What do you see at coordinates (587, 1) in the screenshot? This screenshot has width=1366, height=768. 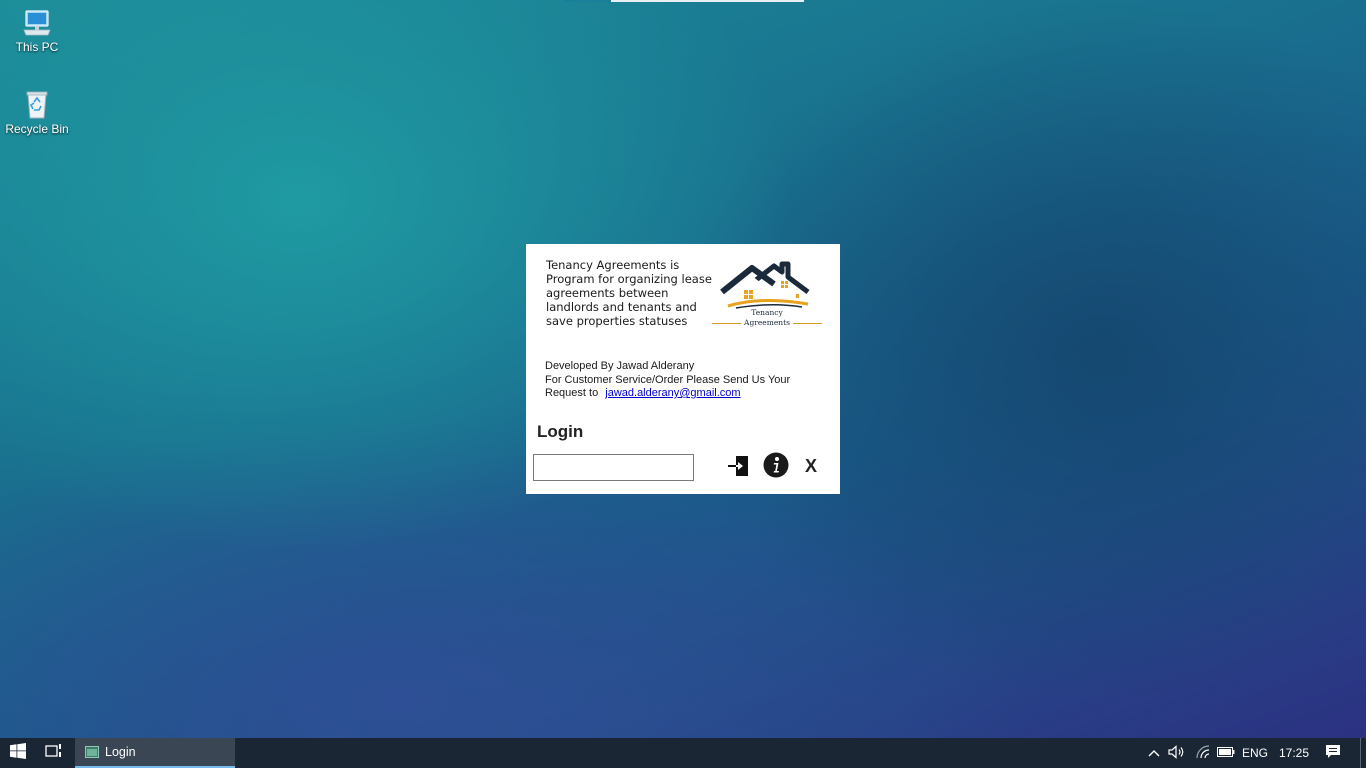 I see `top-edge-strip` at bounding box center [587, 1].